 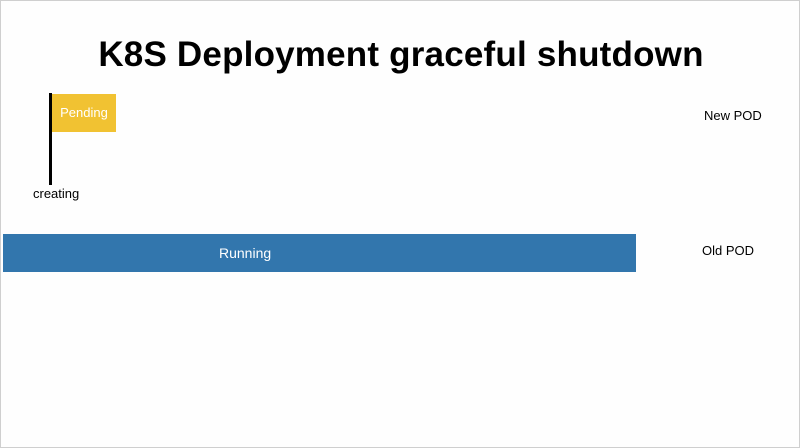 I want to click on old-pod-running-bar: Running, so click(x=319, y=253).